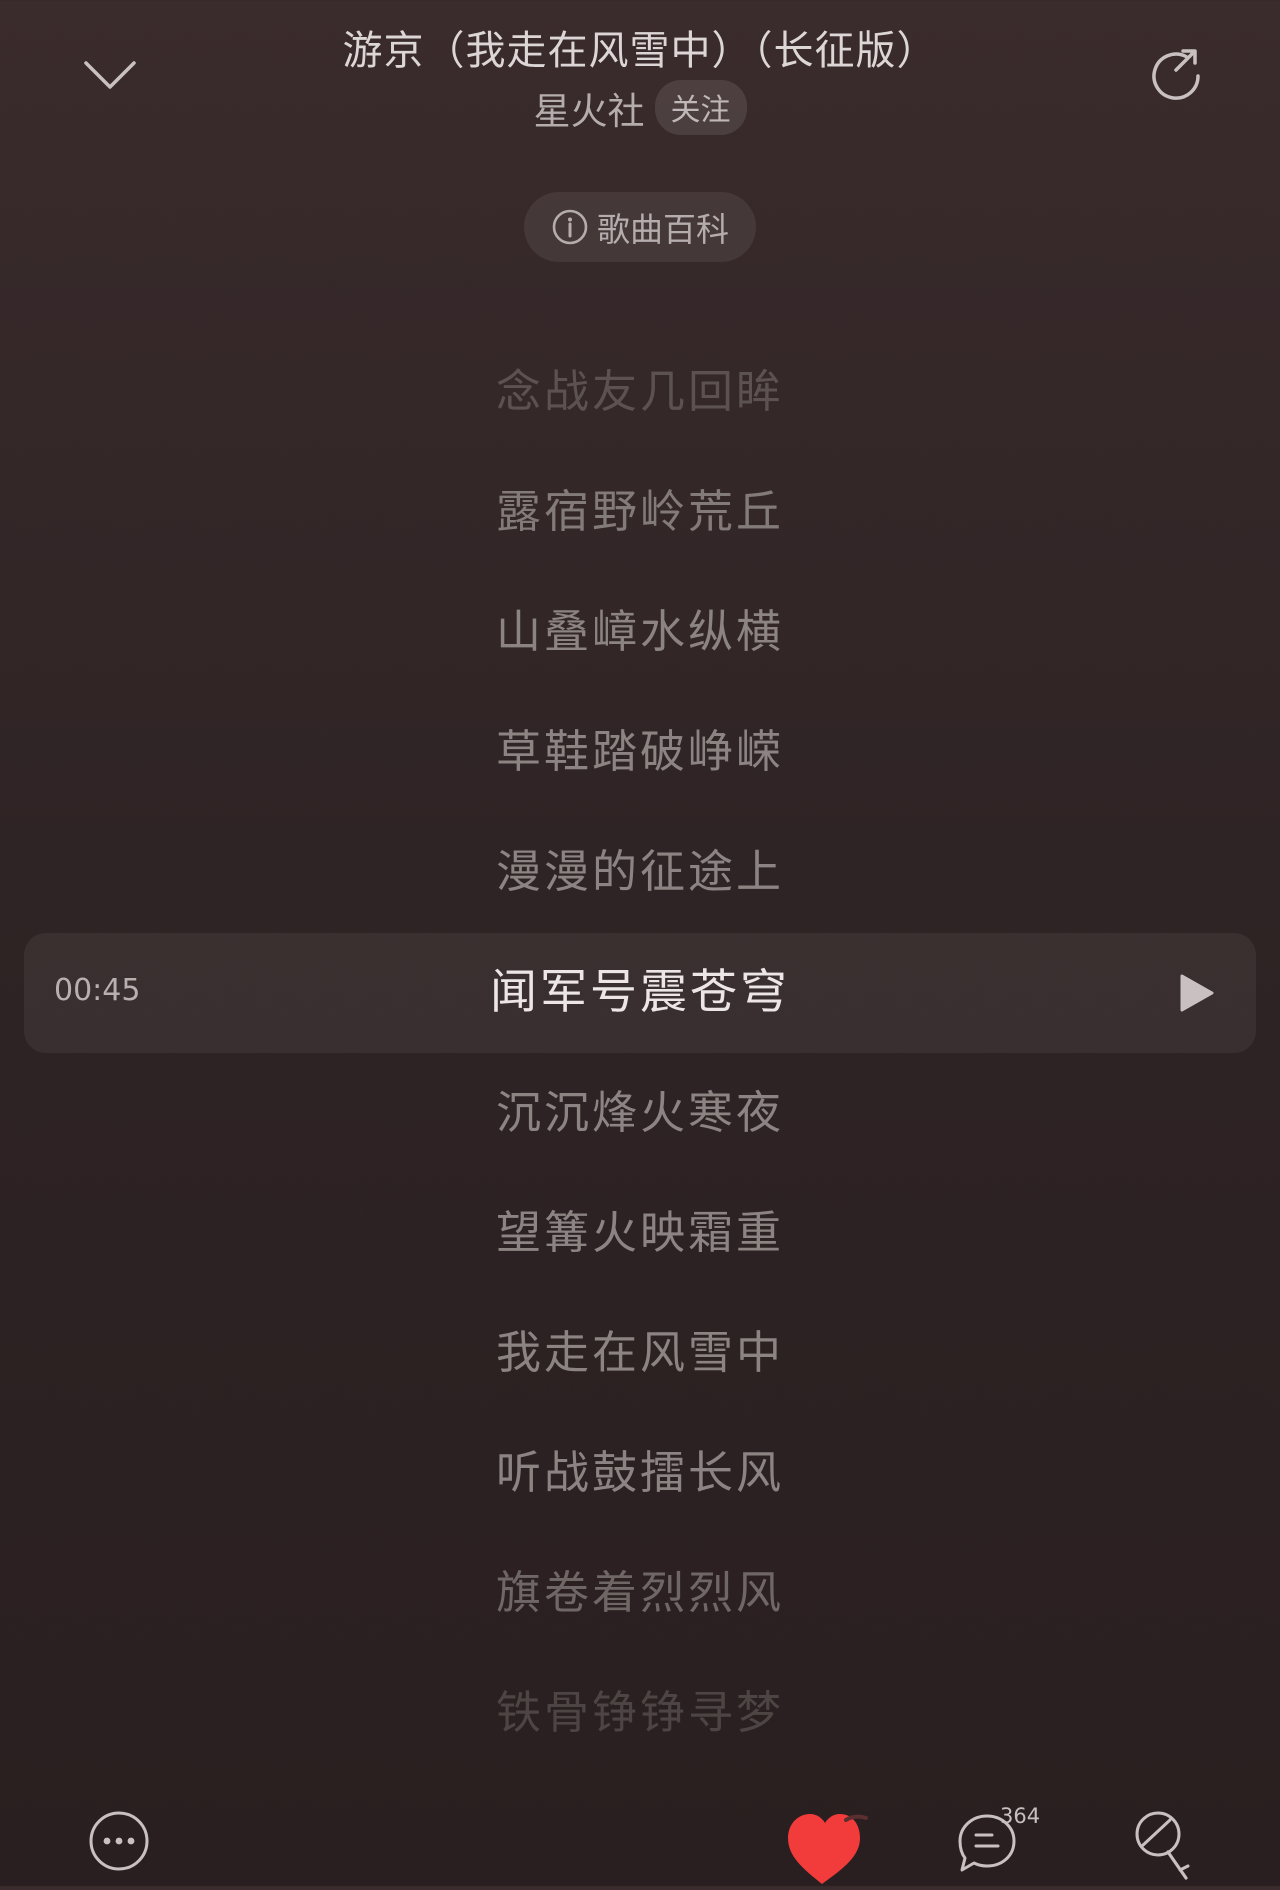 The width and height of the screenshot is (1280, 1890). I want to click on current-lyric-line: 闻军号震苍穹, so click(640, 992).